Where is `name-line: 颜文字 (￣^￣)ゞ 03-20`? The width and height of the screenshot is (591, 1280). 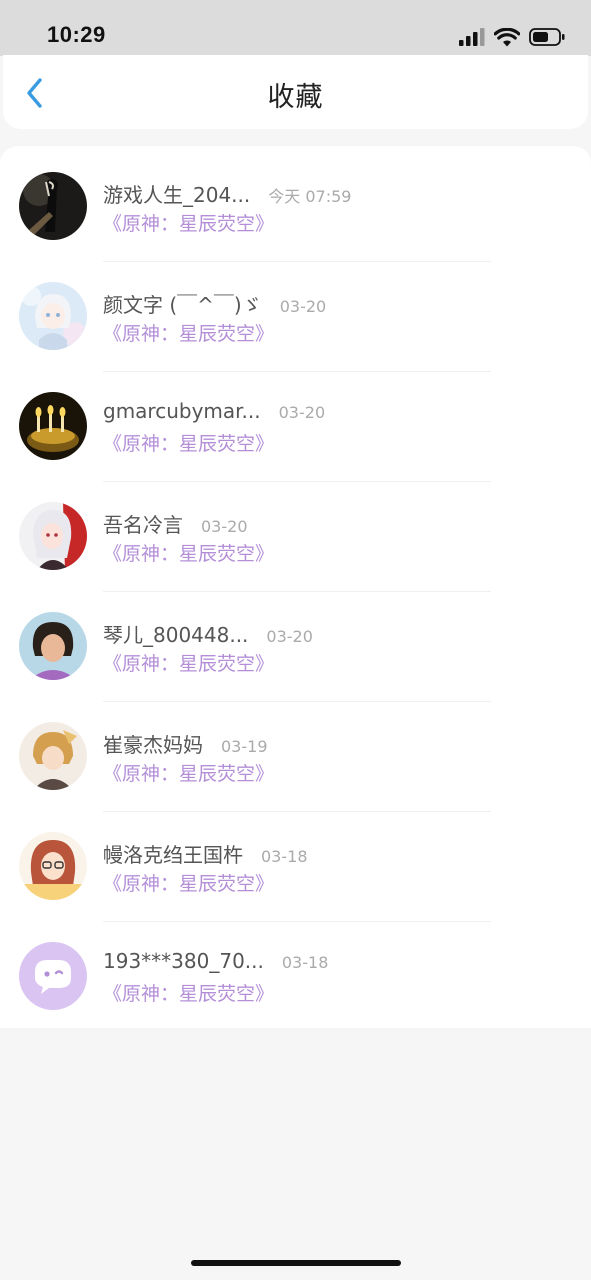 name-line: 颜文字 (￣^￣)ゞ 03-20 is located at coordinates (214, 303).